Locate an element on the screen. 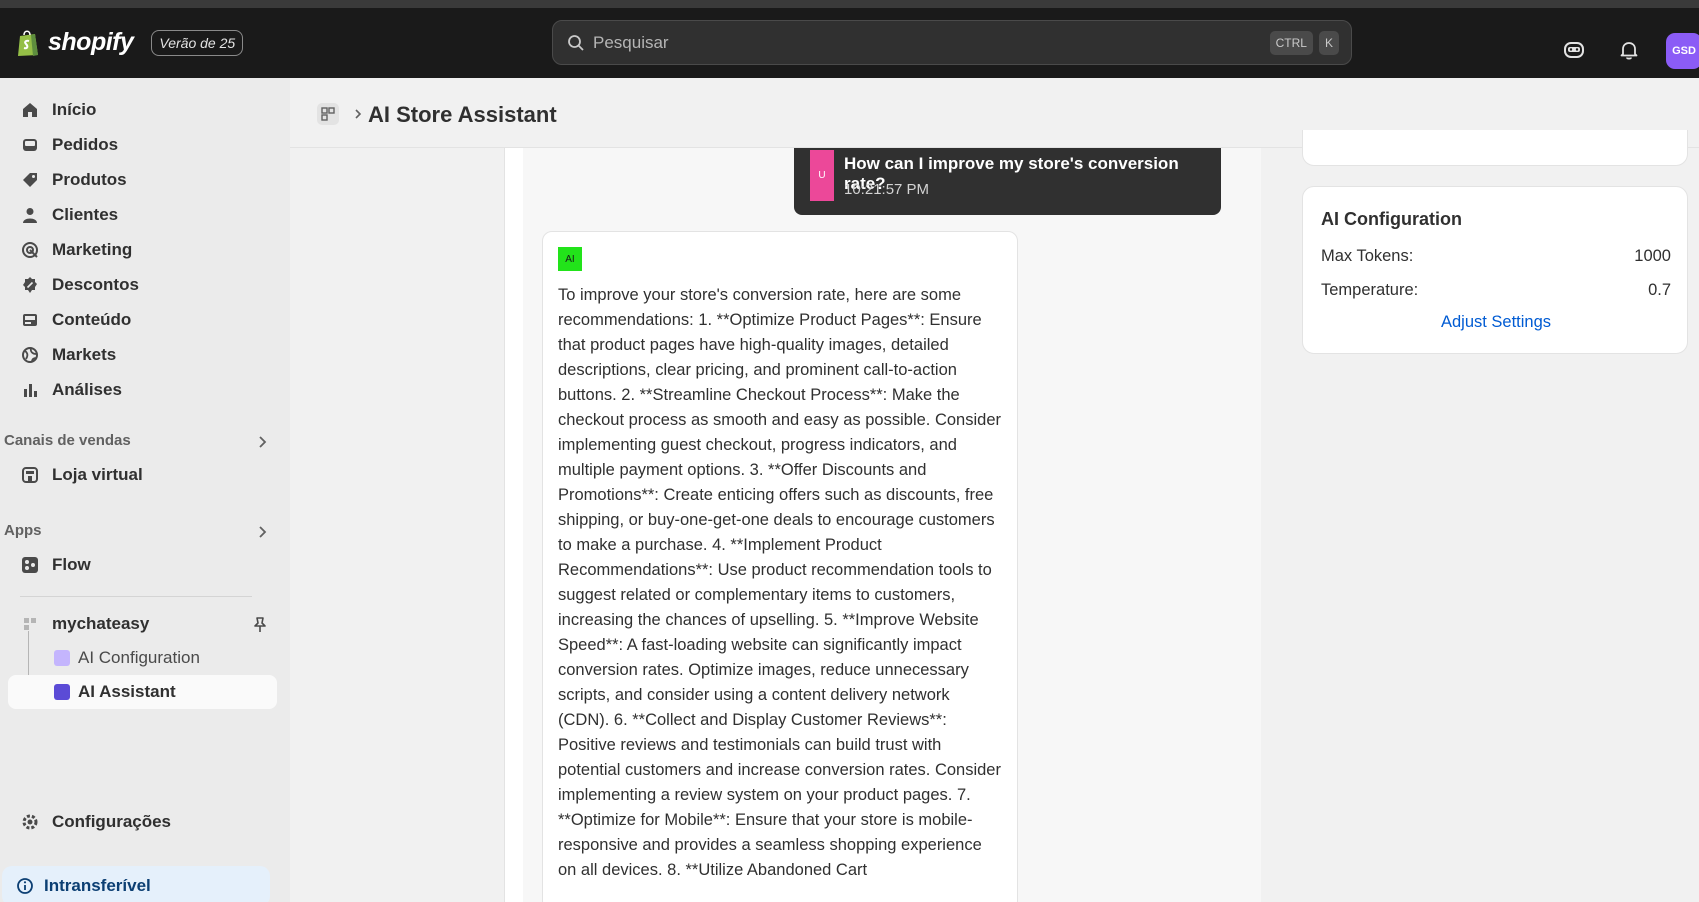  plan-status-banner: Intransferível is located at coordinates (136, 884).